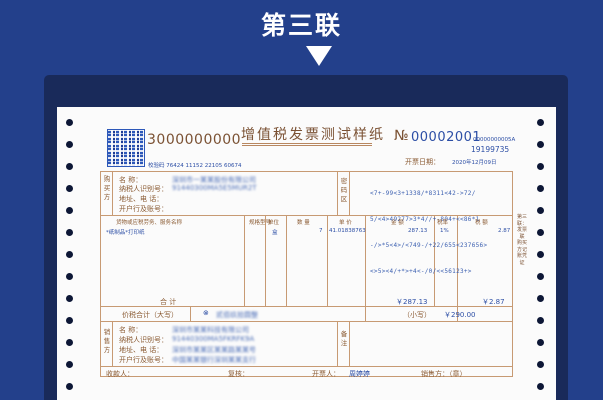 The image size is (603, 400). What do you see at coordinates (214, 360) in the screenshot?
I see `seller-bank-value: 中国某某银行深圳某某支行` at bounding box center [214, 360].